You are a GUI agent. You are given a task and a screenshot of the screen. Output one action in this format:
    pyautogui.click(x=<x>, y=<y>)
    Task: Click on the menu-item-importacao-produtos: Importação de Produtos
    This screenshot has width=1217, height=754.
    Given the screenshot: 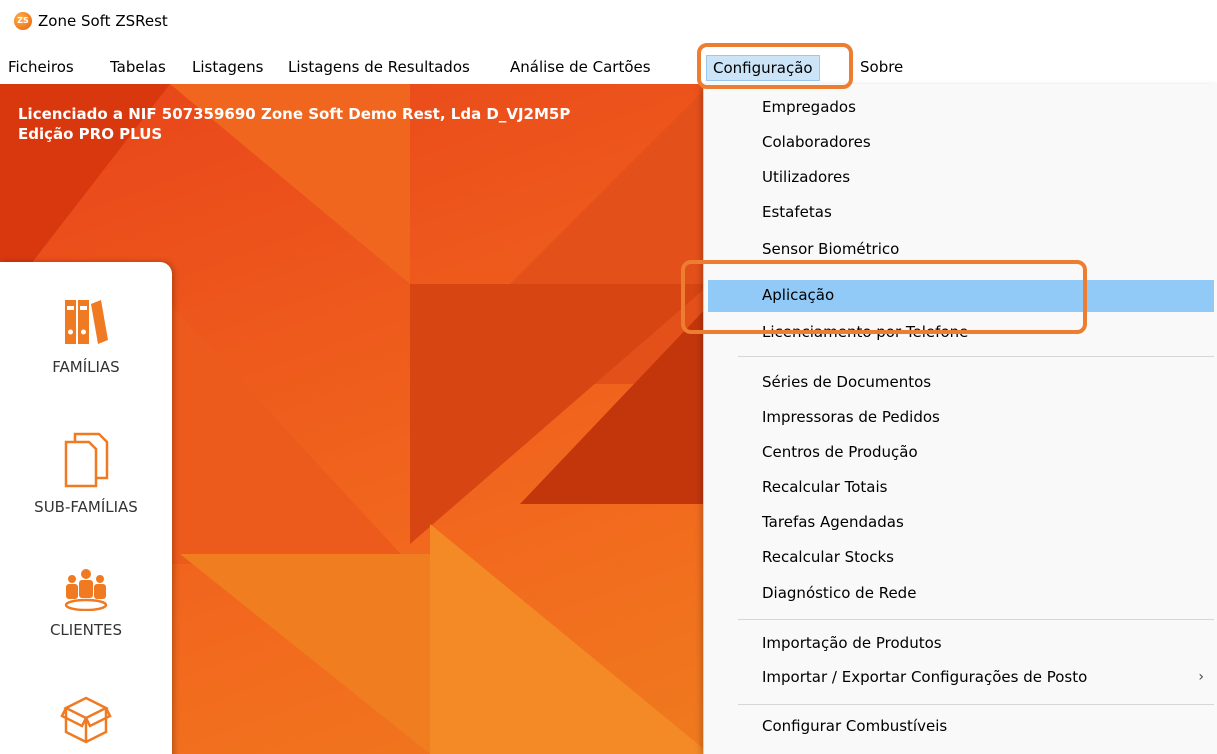 What is the action you would take?
    pyautogui.click(x=961, y=644)
    